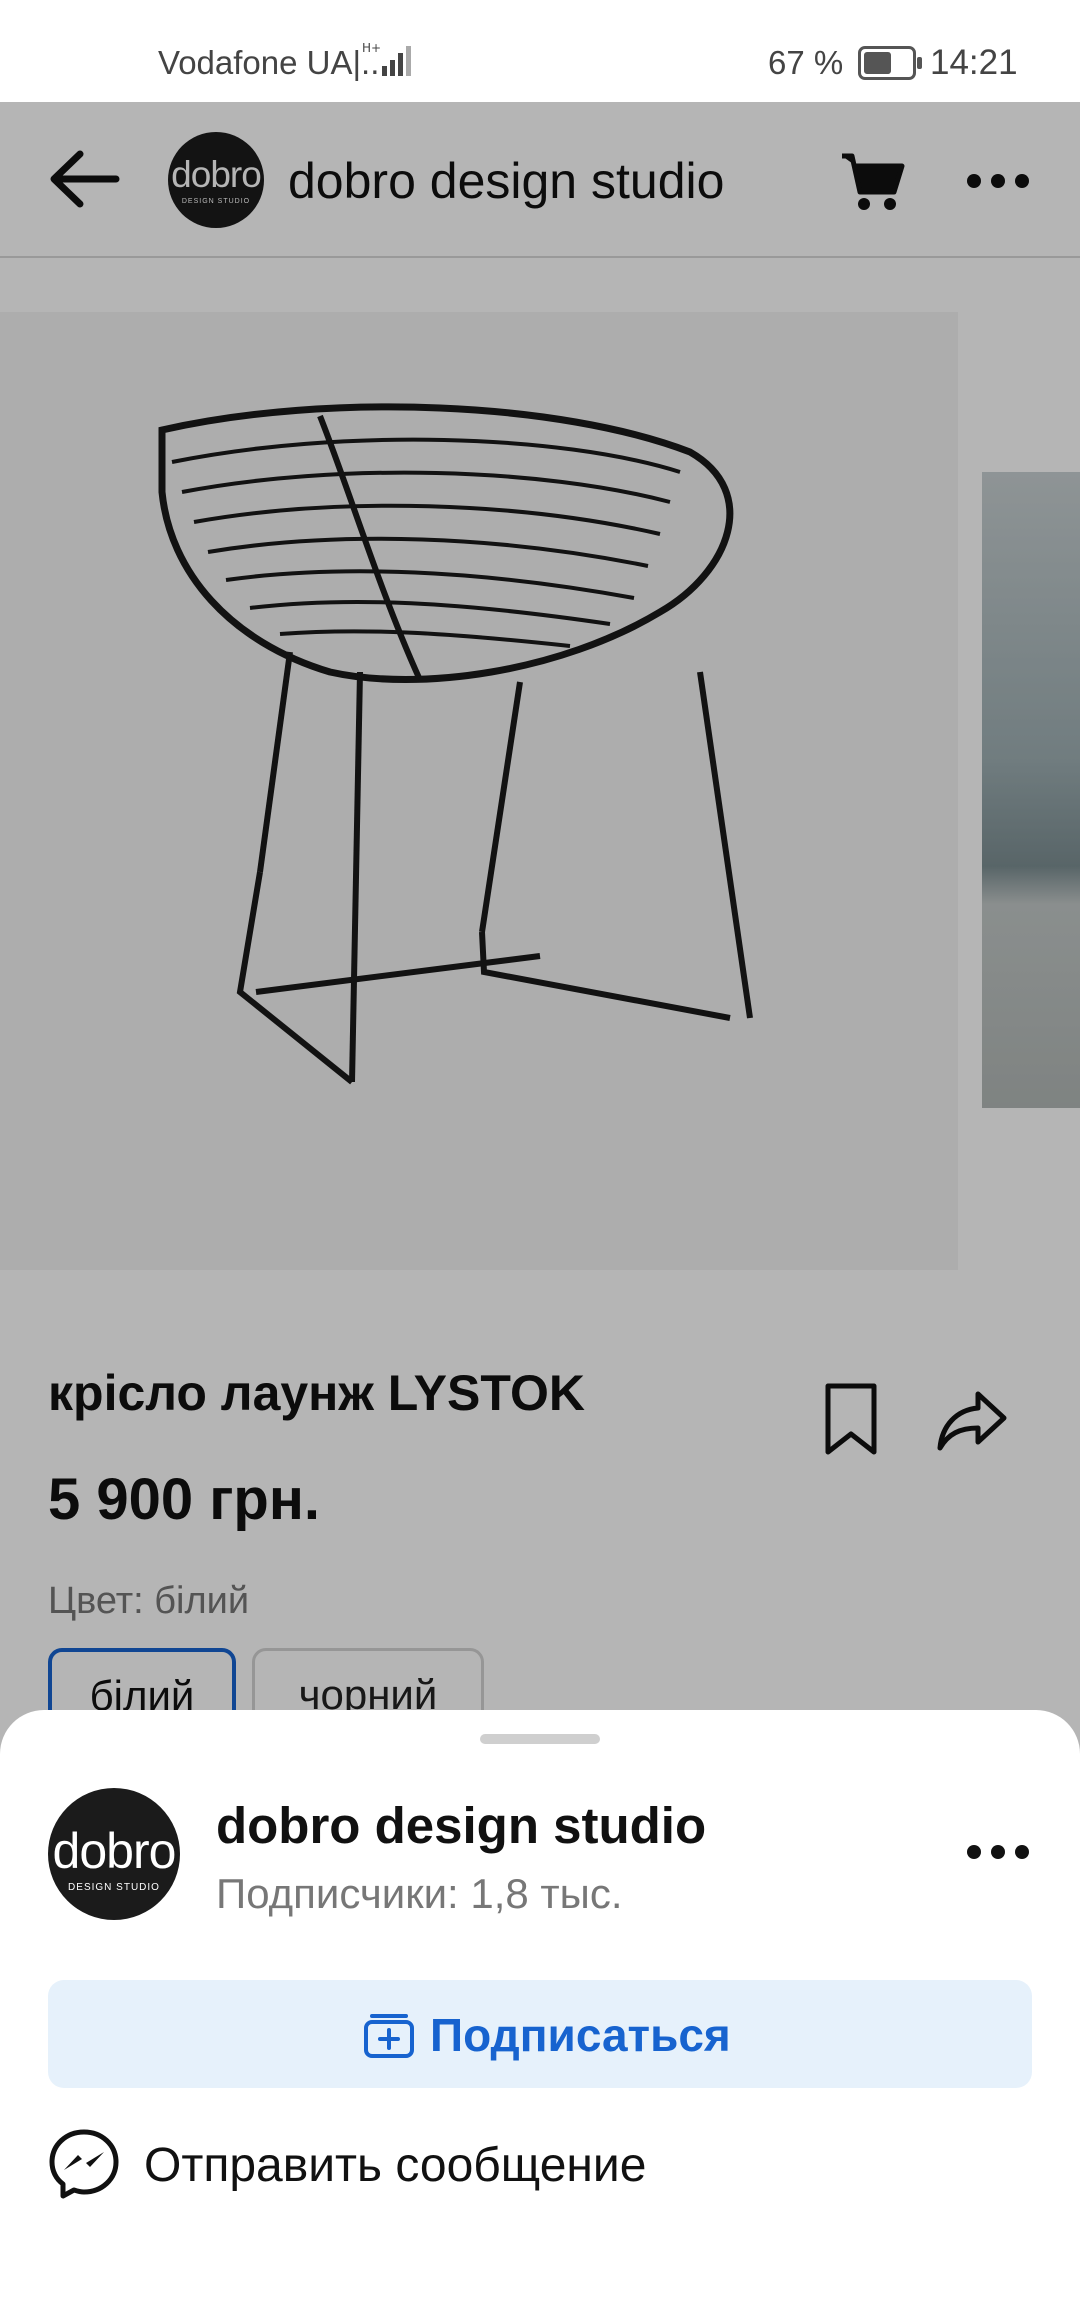 This screenshot has width=1080, height=2310. I want to click on follow-plus-icon, so click(389, 2036).